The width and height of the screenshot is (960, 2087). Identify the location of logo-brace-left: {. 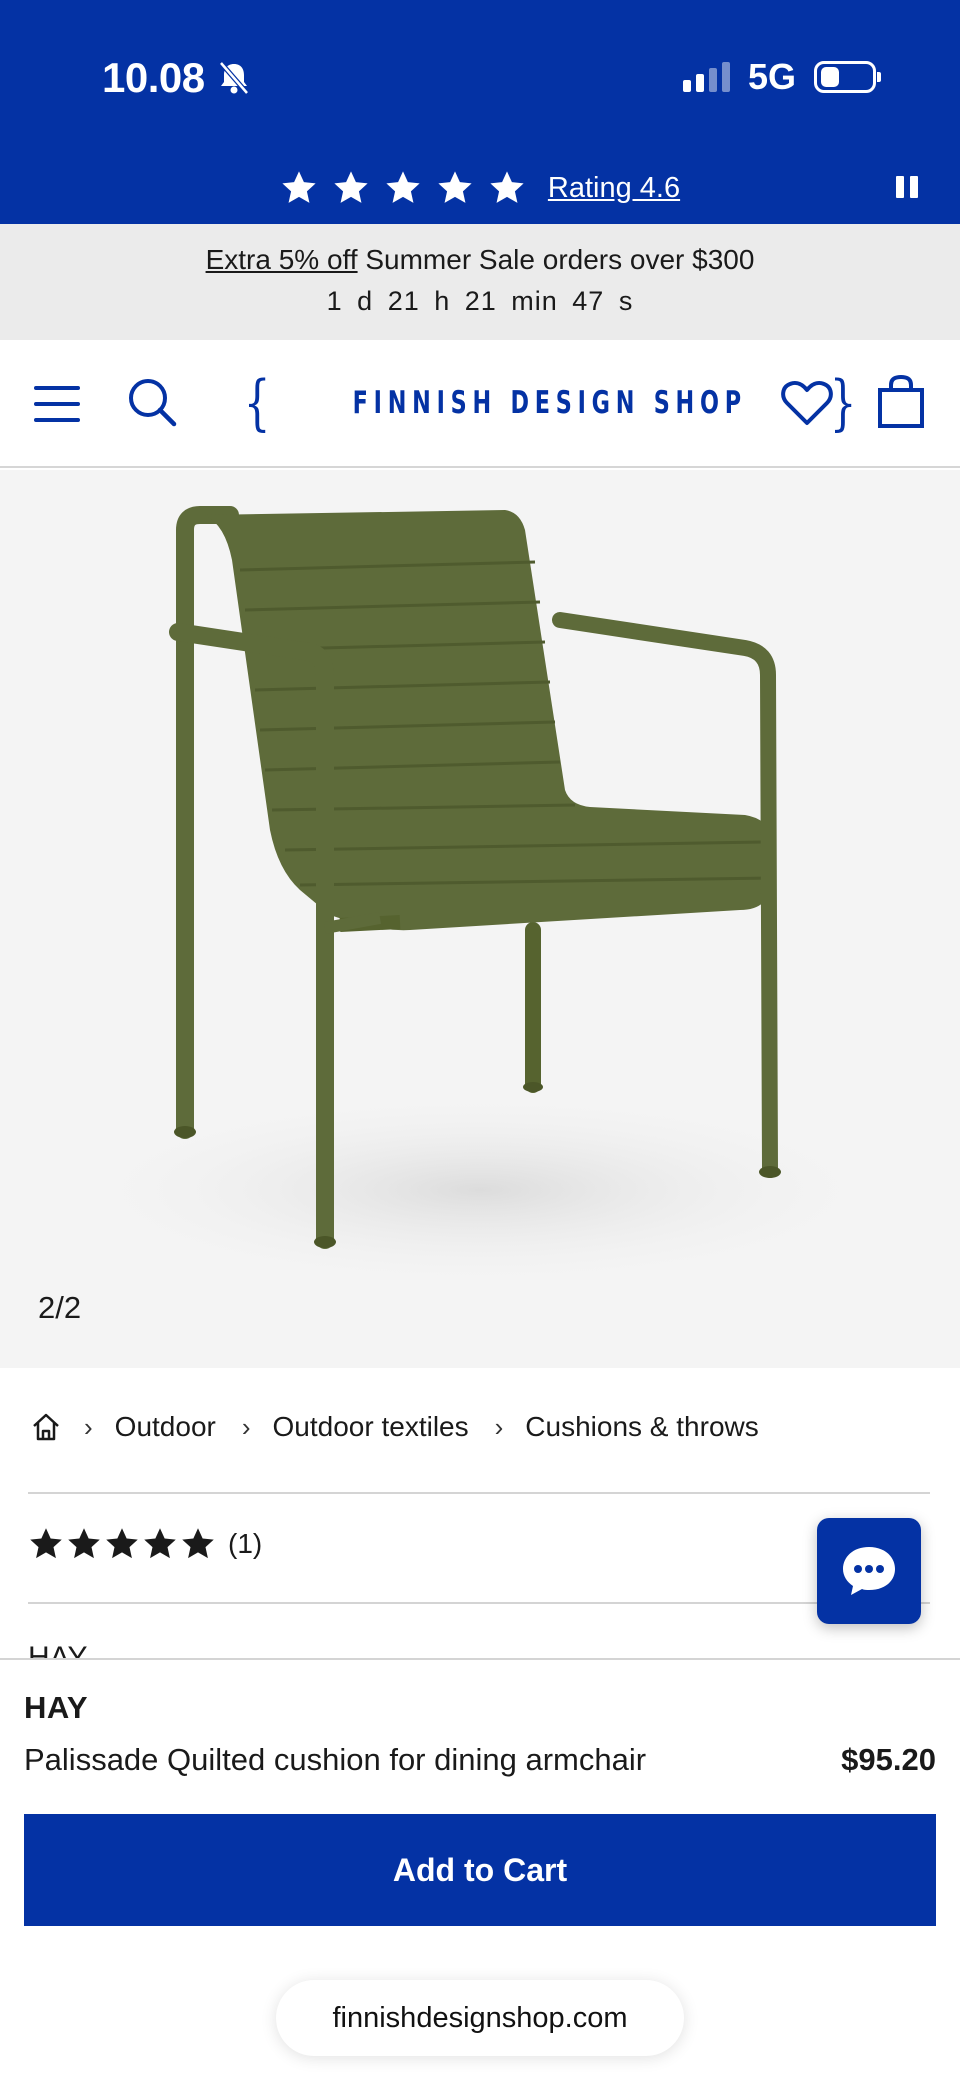
(257, 403).